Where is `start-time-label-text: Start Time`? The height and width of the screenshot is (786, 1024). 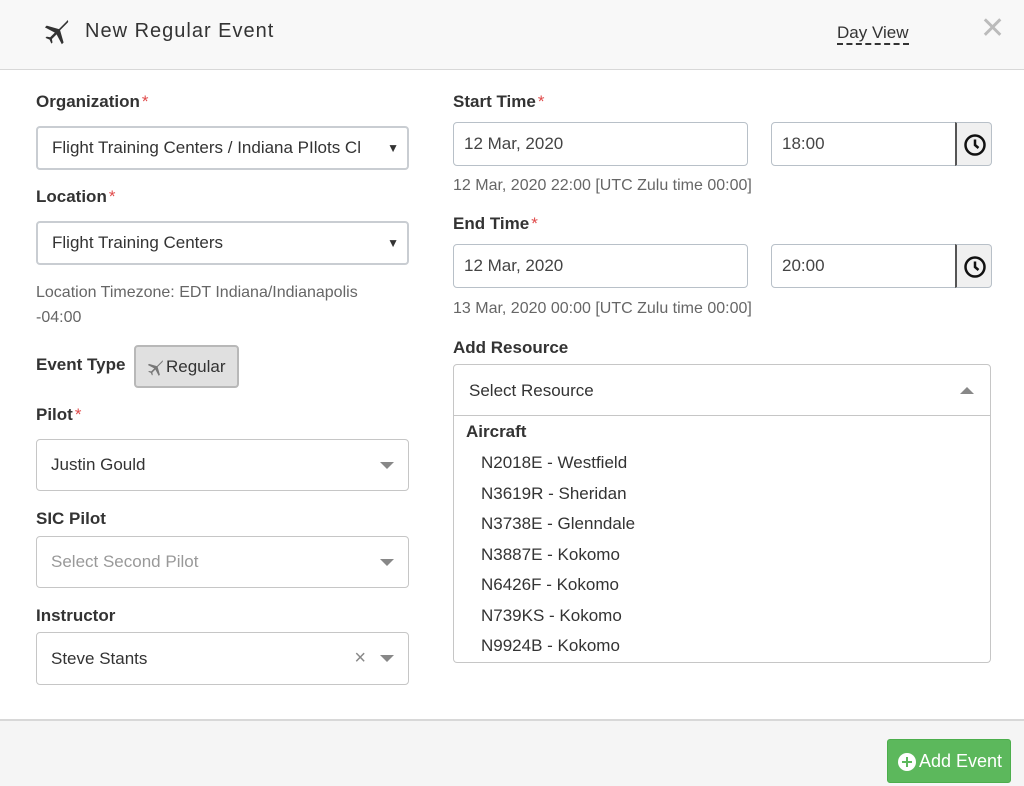
start-time-label-text: Start Time is located at coordinates (494, 101).